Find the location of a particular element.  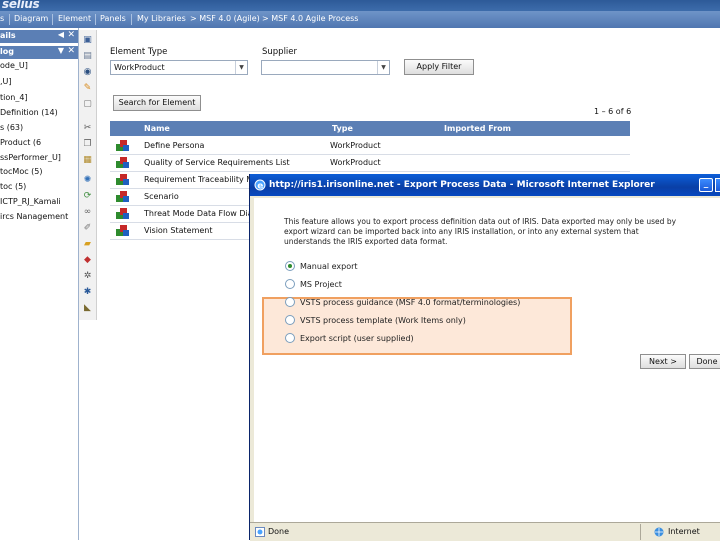

page-done-icon is located at coordinates (260, 532).